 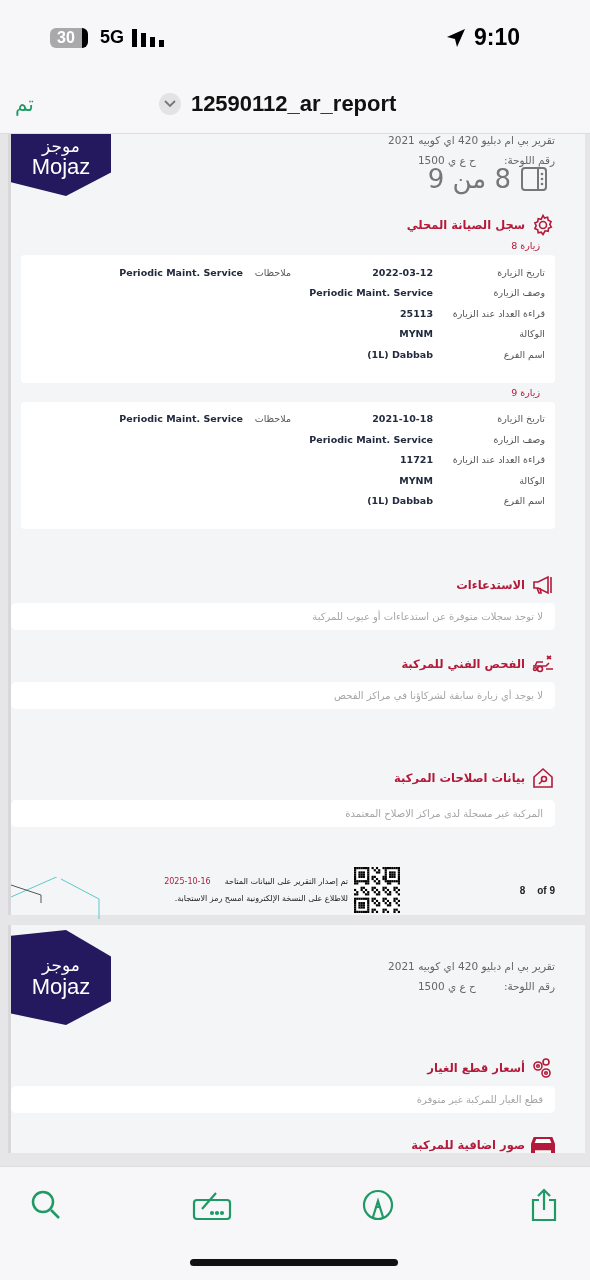 What do you see at coordinates (277, 104) in the screenshot?
I see `document-title-button: 12590112_ar_report` at bounding box center [277, 104].